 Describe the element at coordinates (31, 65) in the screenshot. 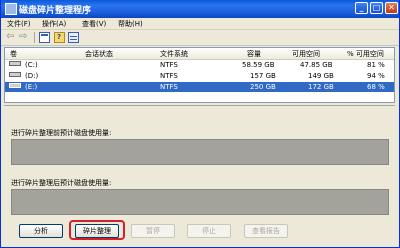

I see `volume-name: (C:)` at that location.